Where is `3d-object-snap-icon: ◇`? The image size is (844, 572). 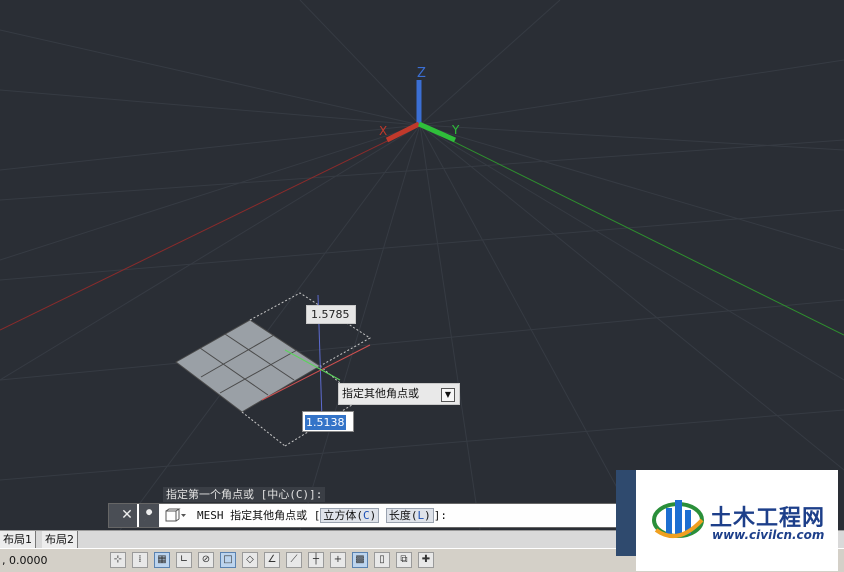
3d-object-snap-icon: ◇ is located at coordinates (250, 560).